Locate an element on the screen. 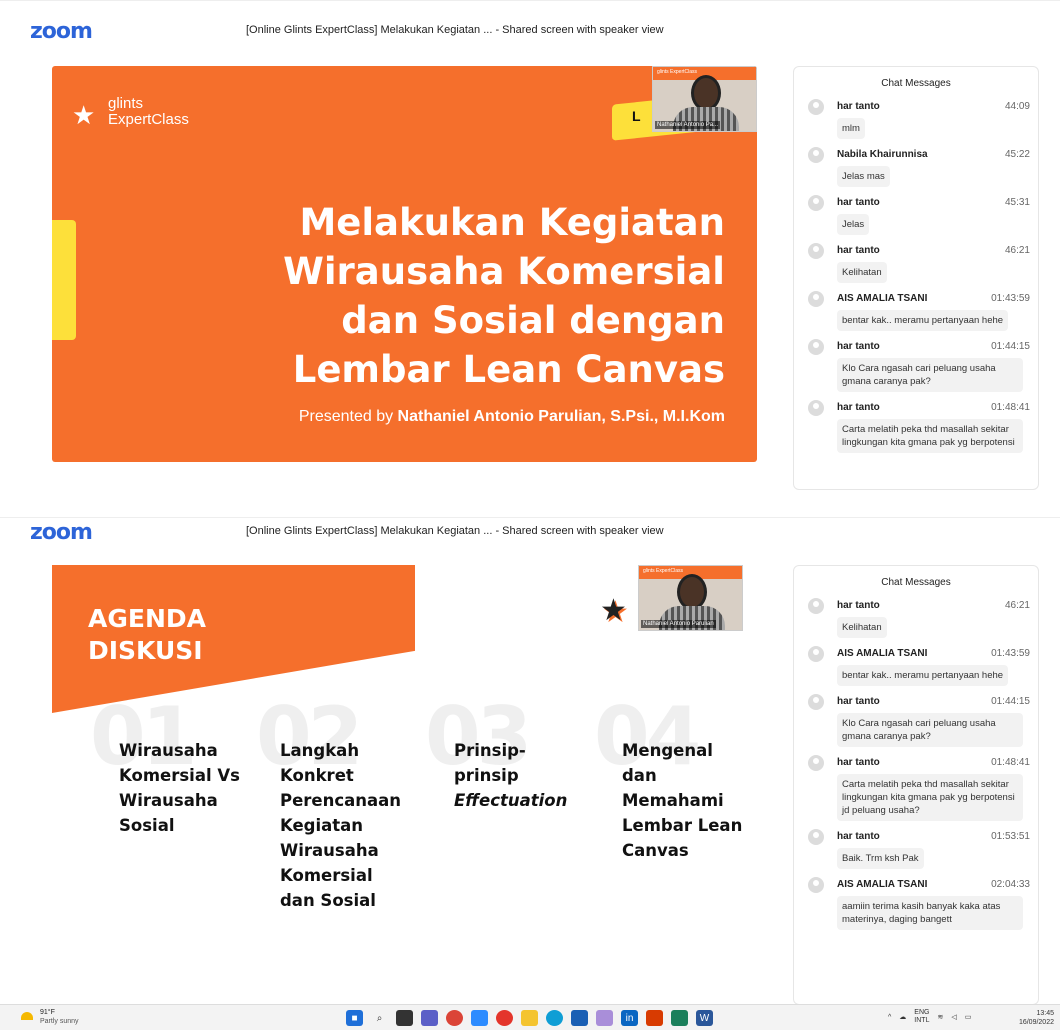 This screenshot has width=1060, height=1030. agenda-text-line: prinsip is located at coordinates (486, 775).